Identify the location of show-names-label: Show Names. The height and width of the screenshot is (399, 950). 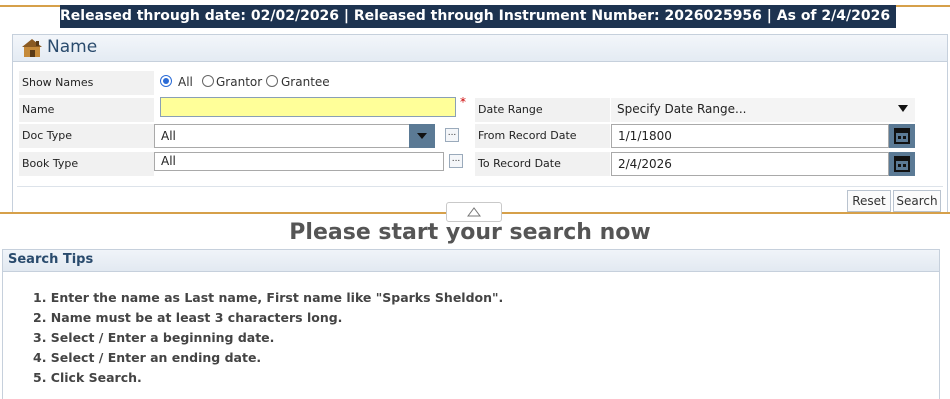
(86, 83).